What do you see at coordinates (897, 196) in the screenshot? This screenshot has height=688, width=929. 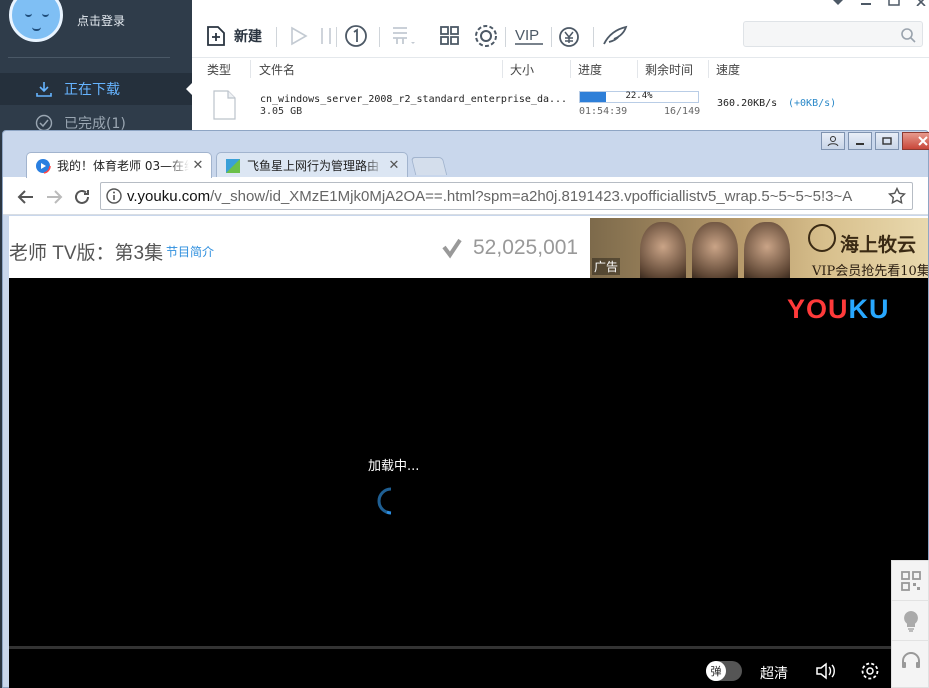 I see `bookmark-star-icon` at bounding box center [897, 196].